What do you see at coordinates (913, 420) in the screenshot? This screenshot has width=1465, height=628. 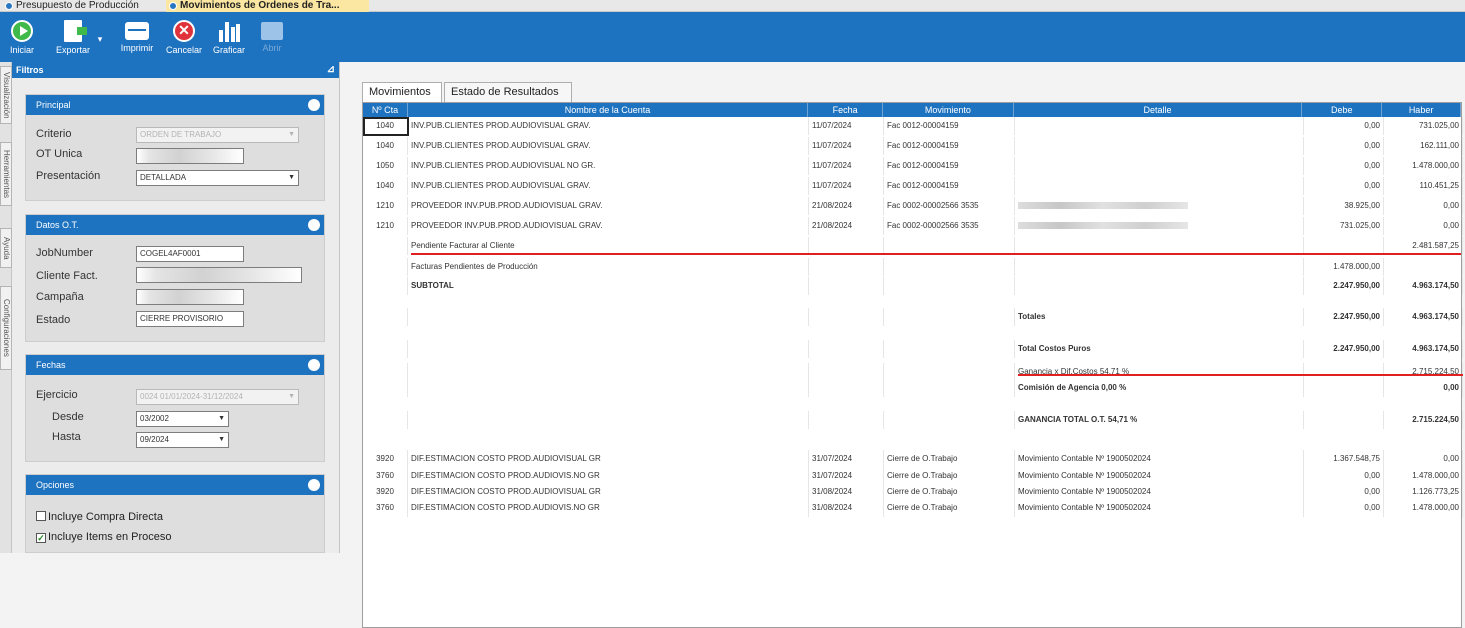 I see `table-row: GANANCIA TOTAL O.T. 54,71 % 2.715.224,50` at bounding box center [913, 420].